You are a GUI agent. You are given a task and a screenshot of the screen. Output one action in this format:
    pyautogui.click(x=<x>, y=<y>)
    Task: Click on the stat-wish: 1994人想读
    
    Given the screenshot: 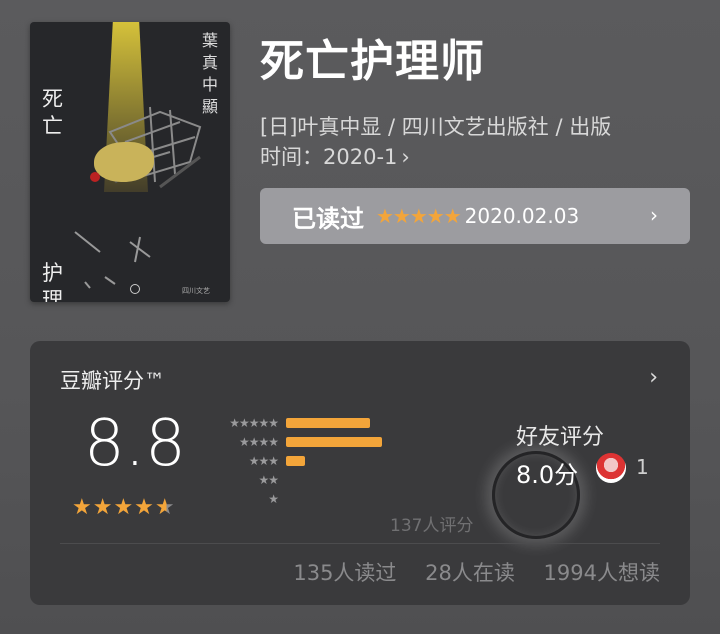 What is the action you would take?
    pyautogui.click(x=602, y=573)
    